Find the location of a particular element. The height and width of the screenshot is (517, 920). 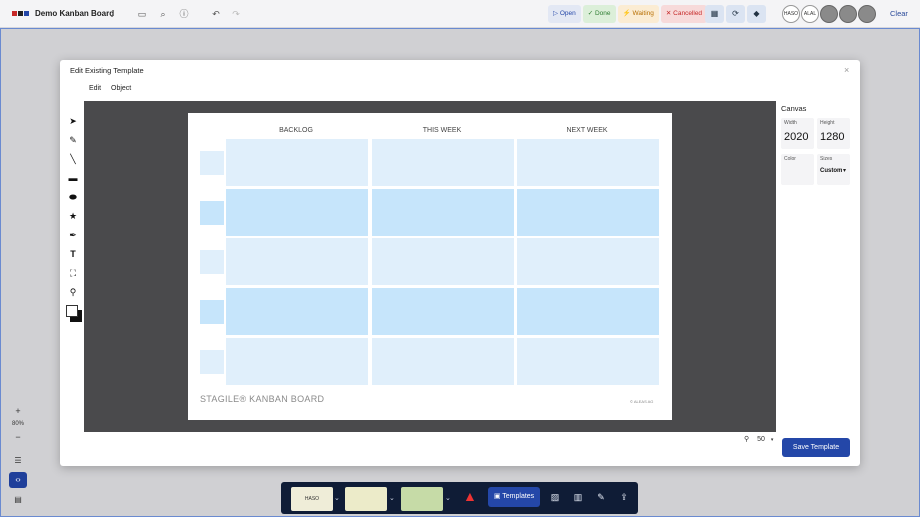

zoom-controls: + 80% − is located at coordinates (18, 424).